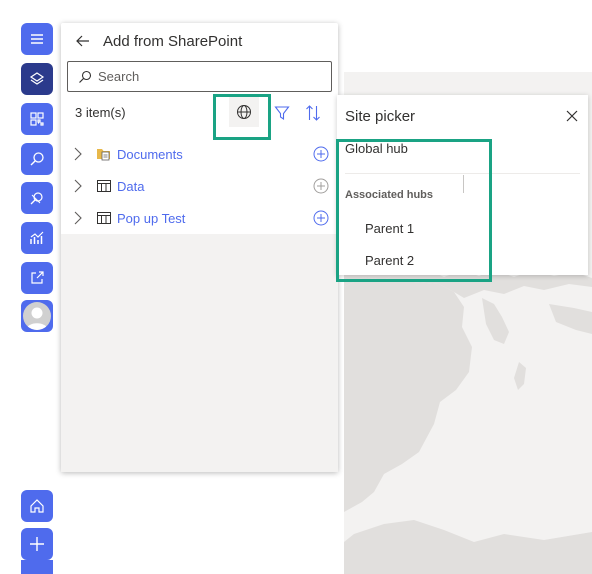 The height and width of the screenshot is (574, 592). I want to click on qr-code-icon, so click(37, 119).